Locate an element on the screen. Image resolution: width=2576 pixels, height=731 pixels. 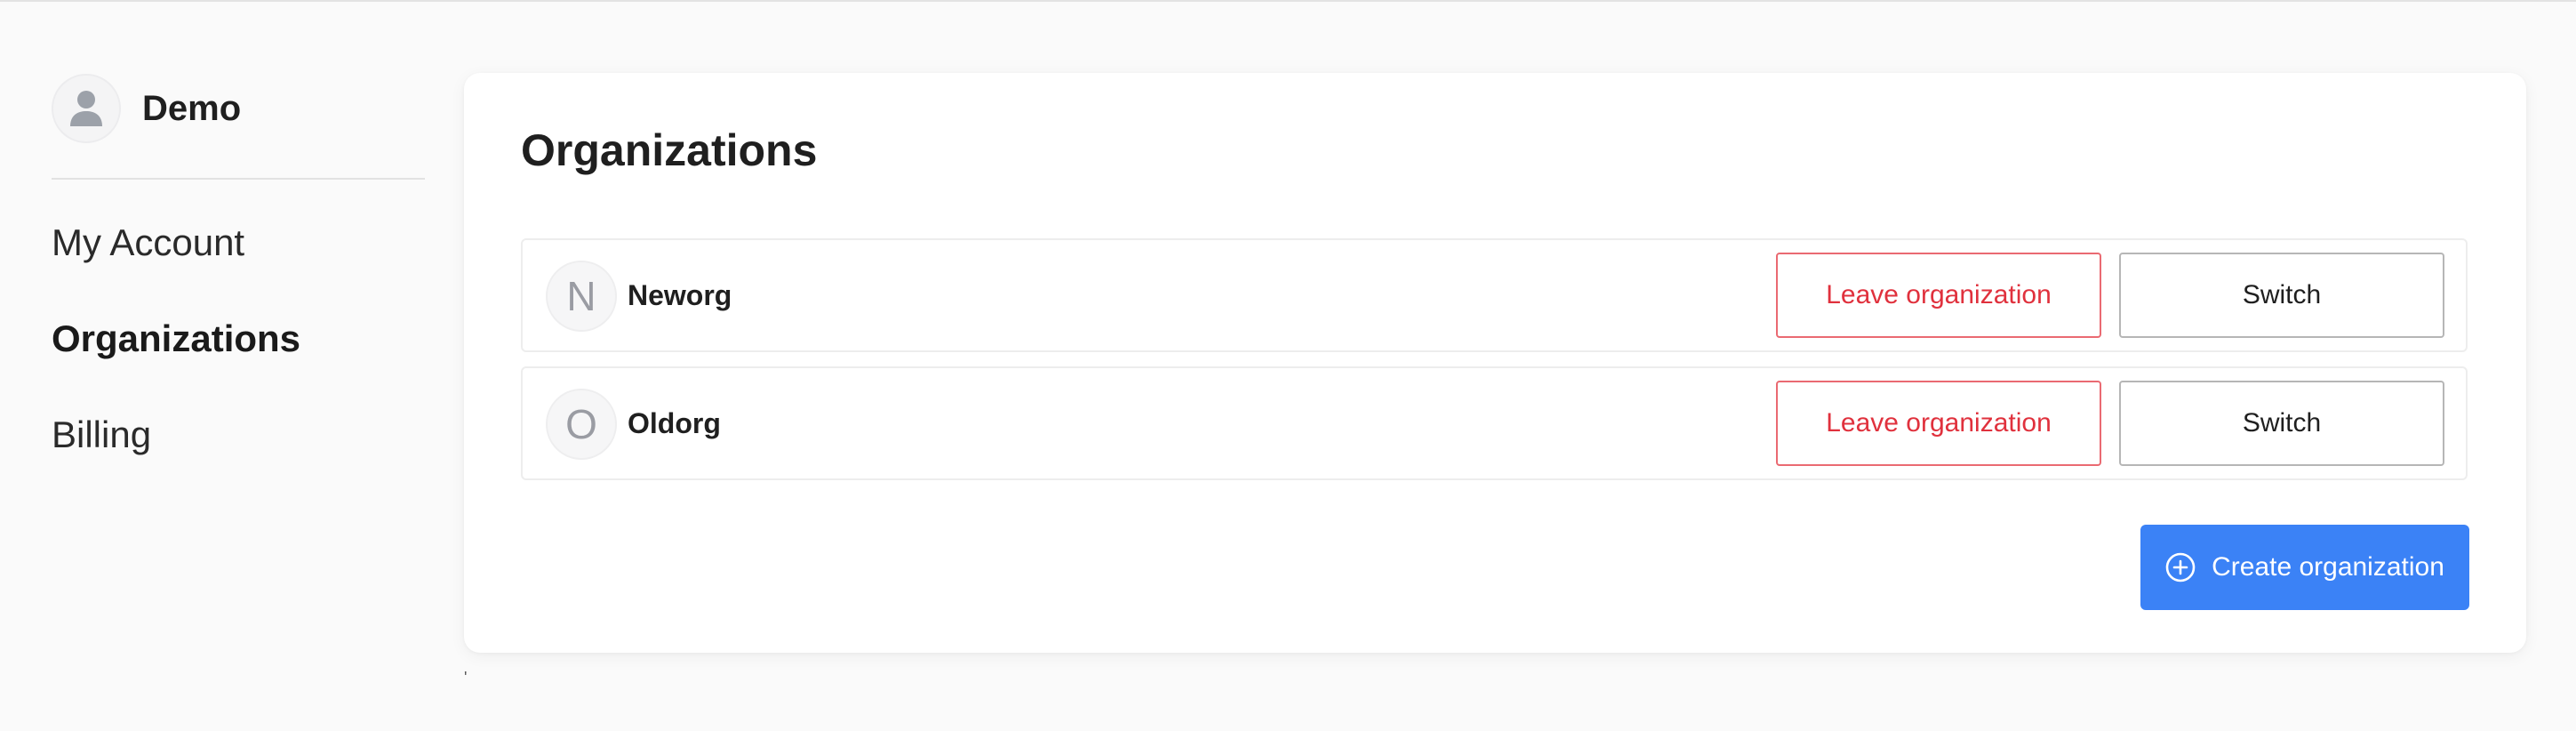
organization-row: N Neworg Leave organization Switch is located at coordinates (1494, 295).